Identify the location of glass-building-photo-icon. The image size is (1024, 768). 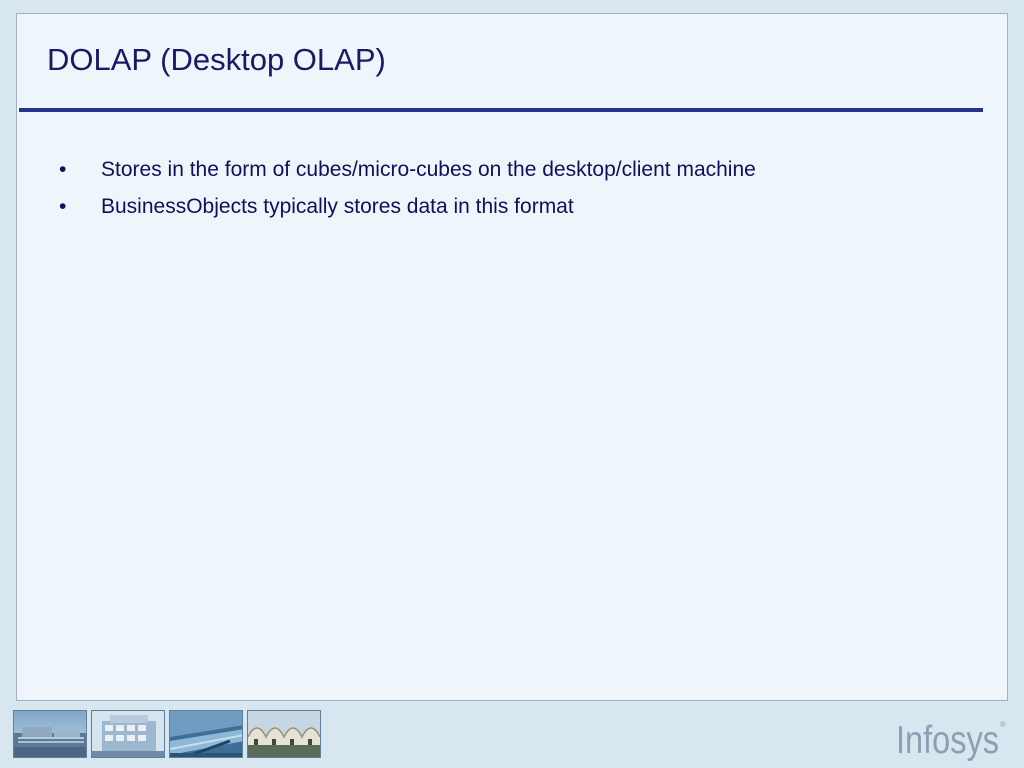
(128, 734).